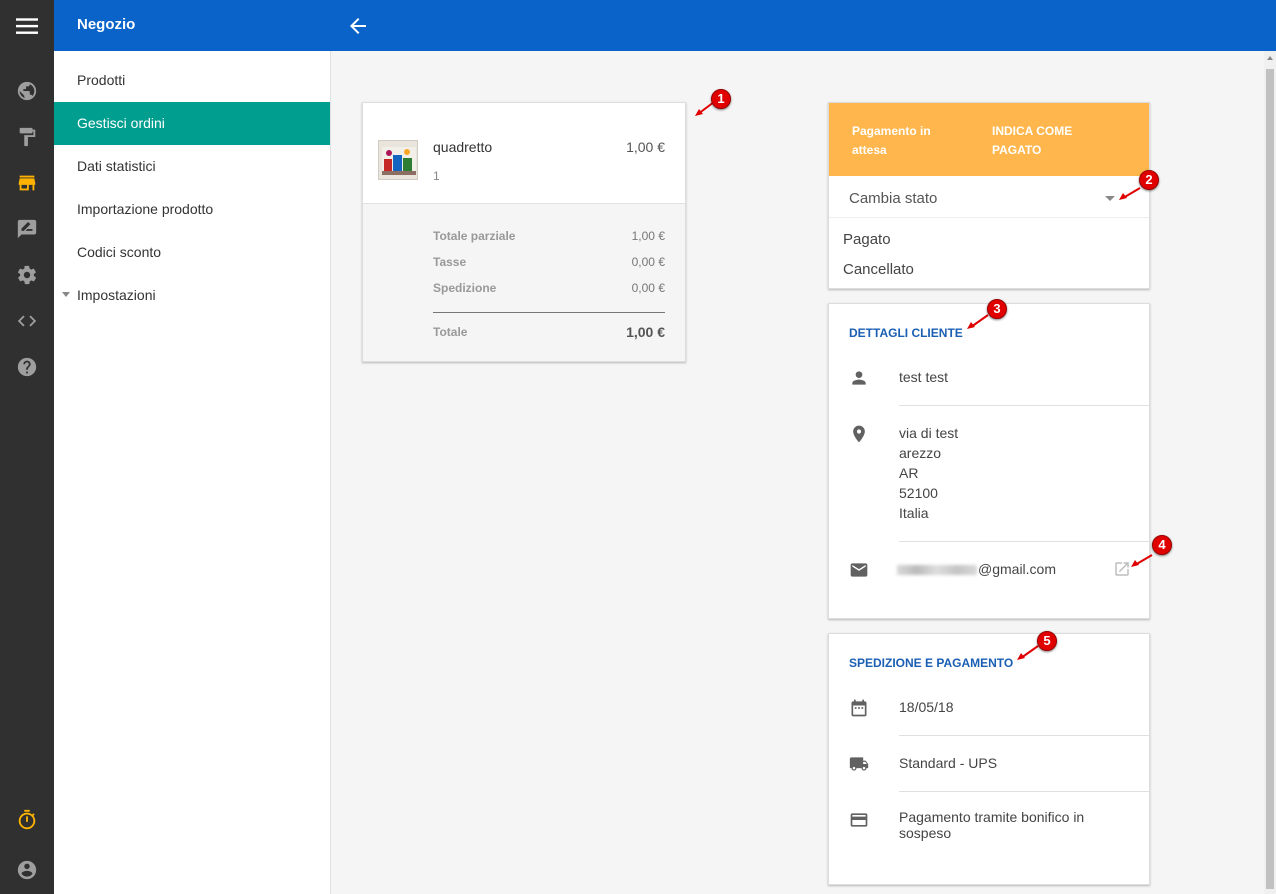  I want to click on annotation-marker-1: 1, so click(721, 99).